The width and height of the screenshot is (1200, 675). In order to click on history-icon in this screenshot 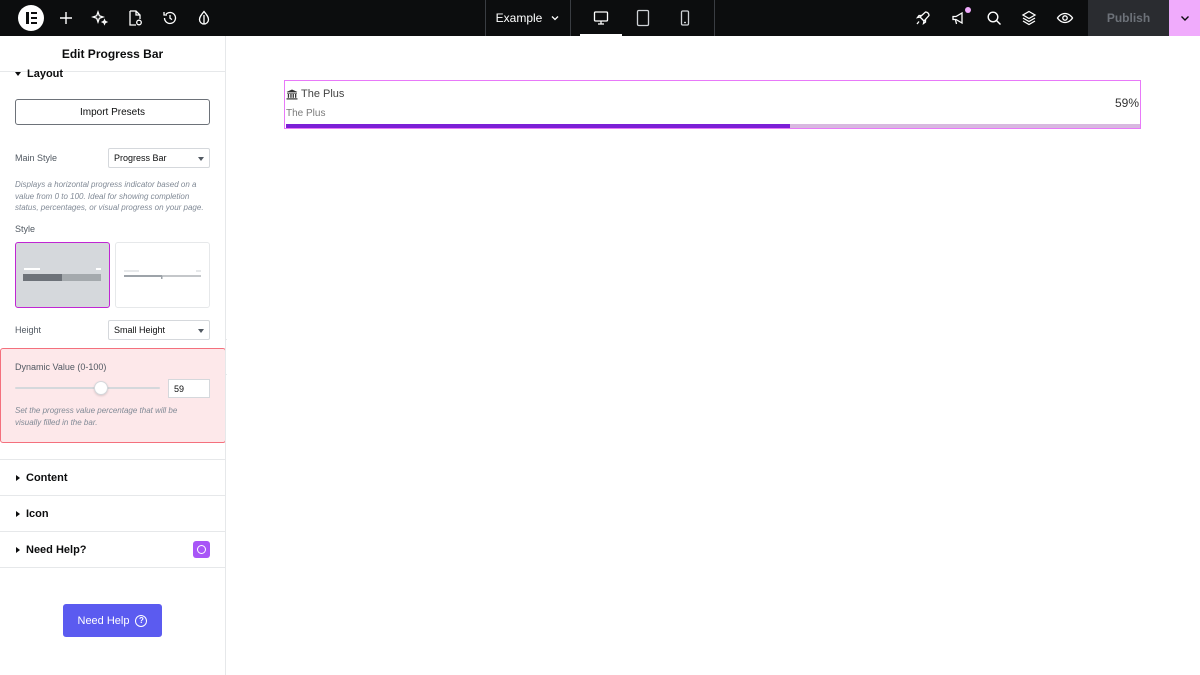, I will do `click(170, 18)`.